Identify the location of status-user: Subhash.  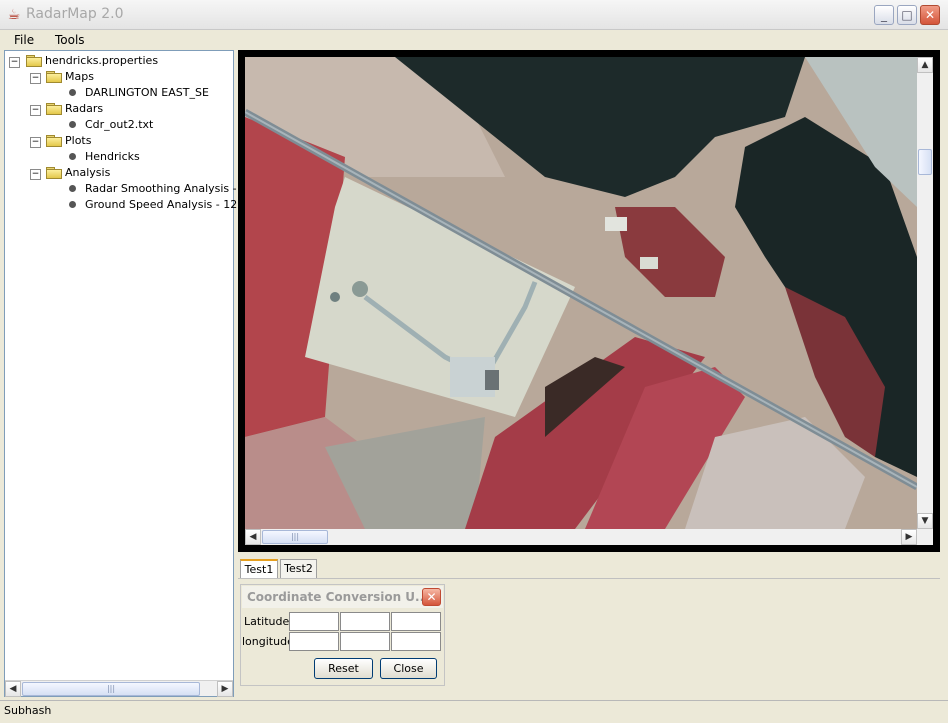
(28, 710).